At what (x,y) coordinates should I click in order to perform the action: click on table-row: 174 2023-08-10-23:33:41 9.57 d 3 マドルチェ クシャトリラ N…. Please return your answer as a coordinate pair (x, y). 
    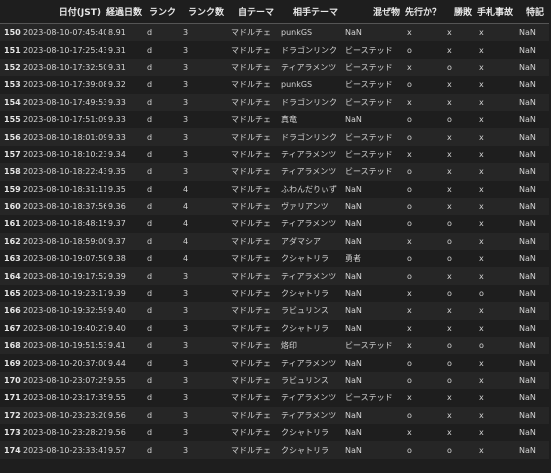
    Looking at the image, I should click on (274, 450).